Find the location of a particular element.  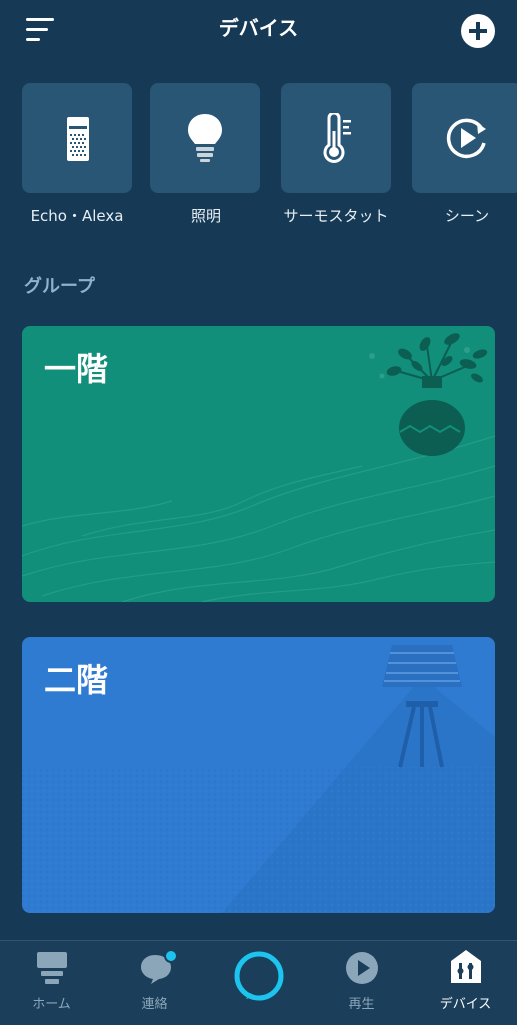

bottom-tab-bar: ホーム 連絡 再生 デバイス is located at coordinates (258, 982).